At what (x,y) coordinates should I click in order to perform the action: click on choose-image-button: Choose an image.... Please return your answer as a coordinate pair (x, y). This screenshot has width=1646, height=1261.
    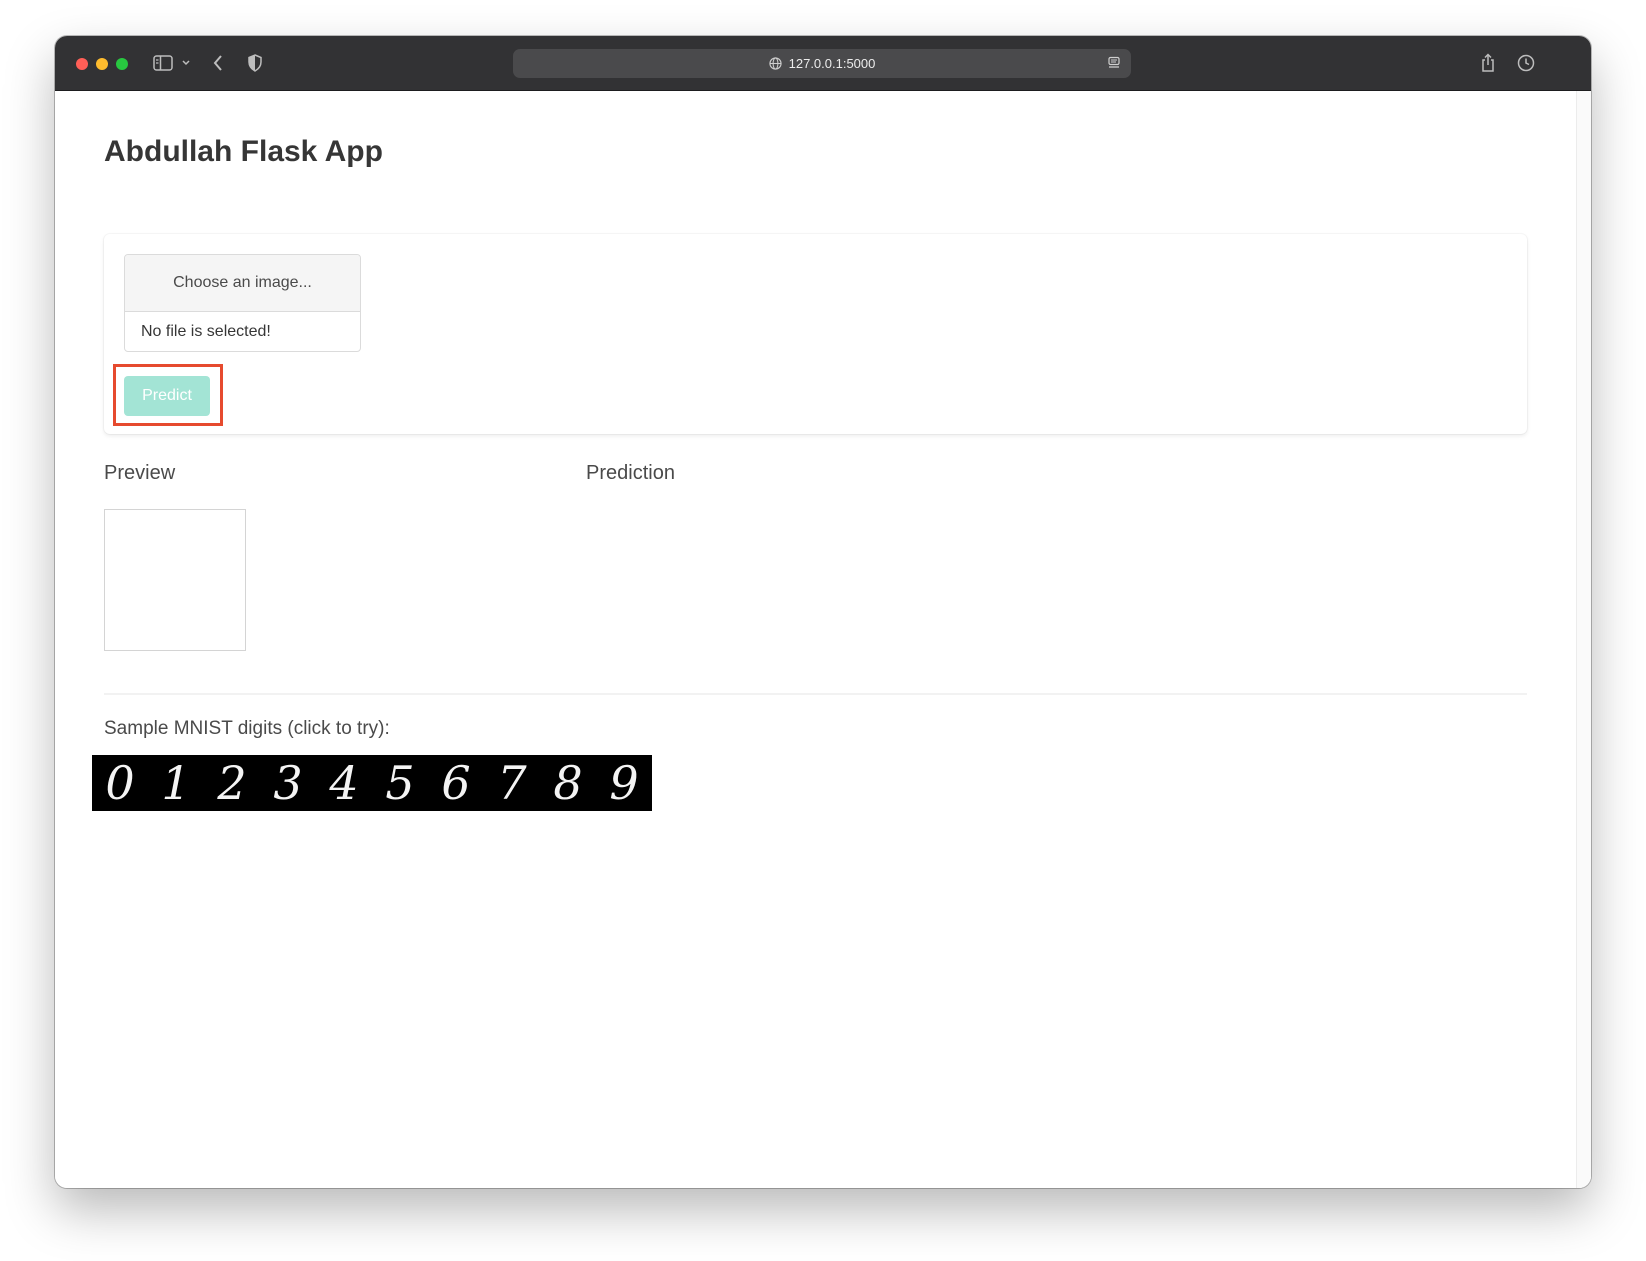
    Looking at the image, I should click on (242, 283).